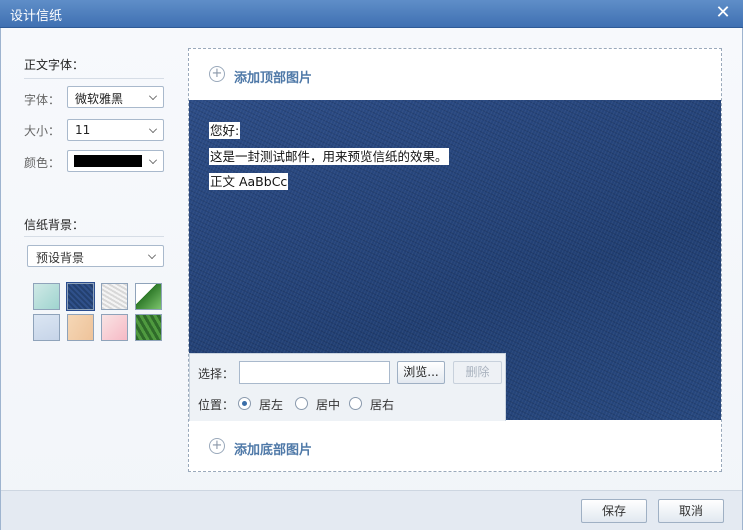  Describe the element at coordinates (225, 130) in the screenshot. I see `preview-greeting: 您好:` at that location.